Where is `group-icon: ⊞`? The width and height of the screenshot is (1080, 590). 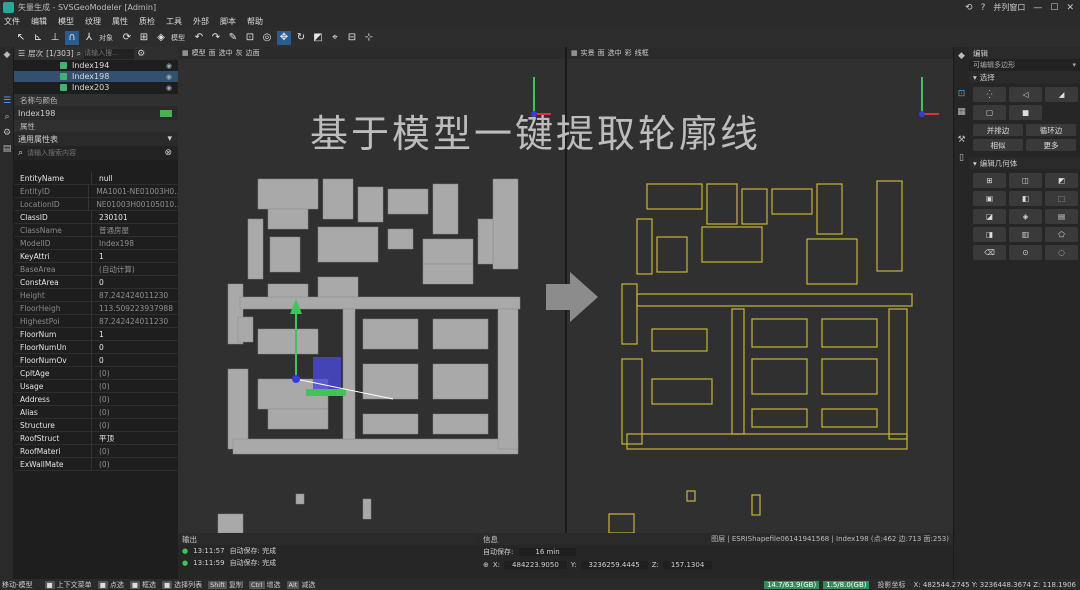
group-icon: ⊞ is located at coordinates (144, 38).